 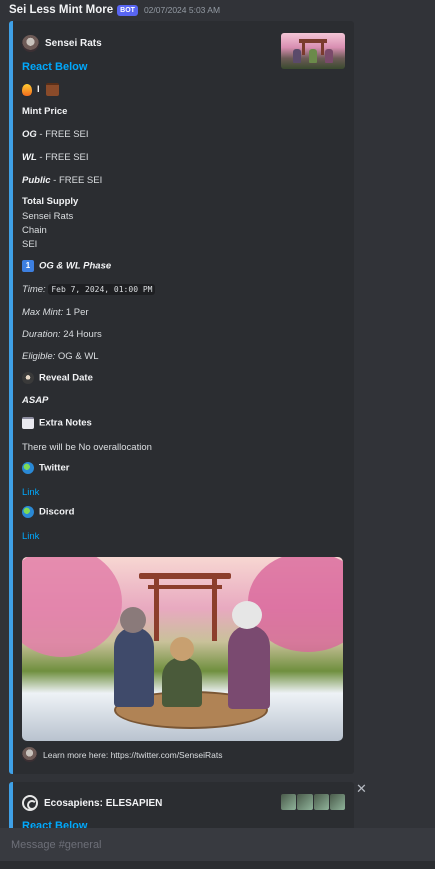 I want to click on time-label: Time:, so click(x=34, y=289).